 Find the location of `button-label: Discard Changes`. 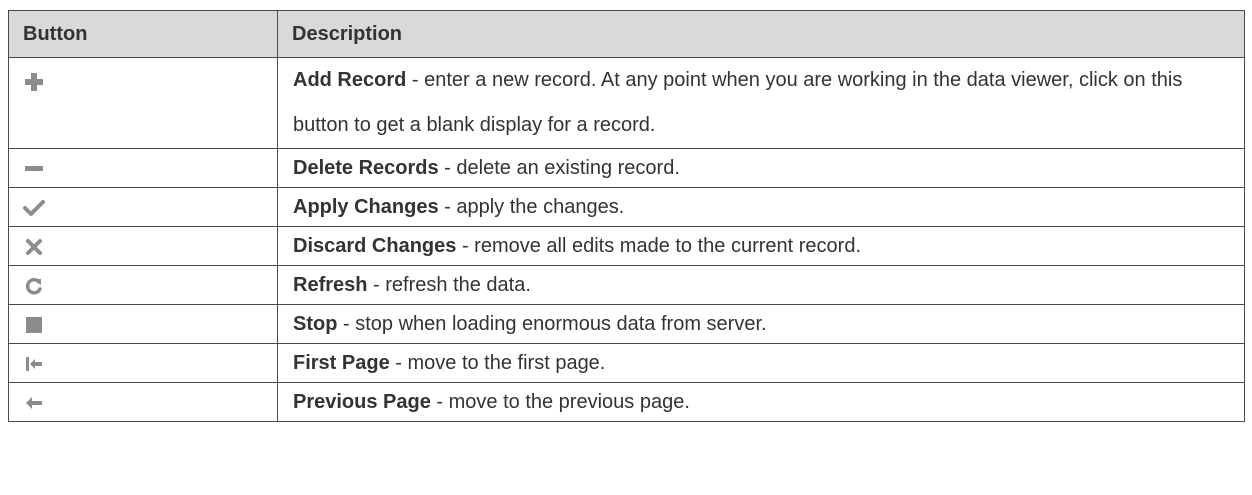

button-label: Discard Changes is located at coordinates (375, 246).